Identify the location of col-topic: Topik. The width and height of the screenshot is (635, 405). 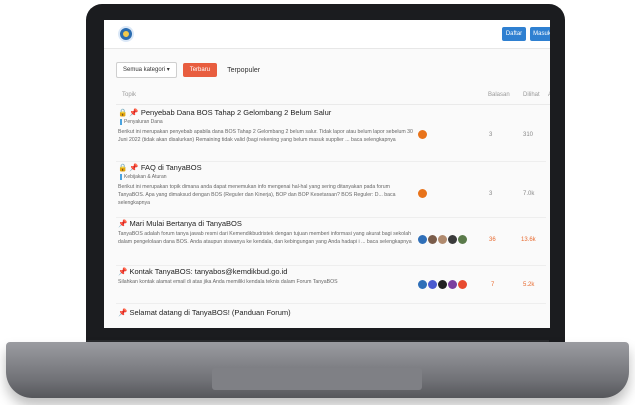
(129, 95).